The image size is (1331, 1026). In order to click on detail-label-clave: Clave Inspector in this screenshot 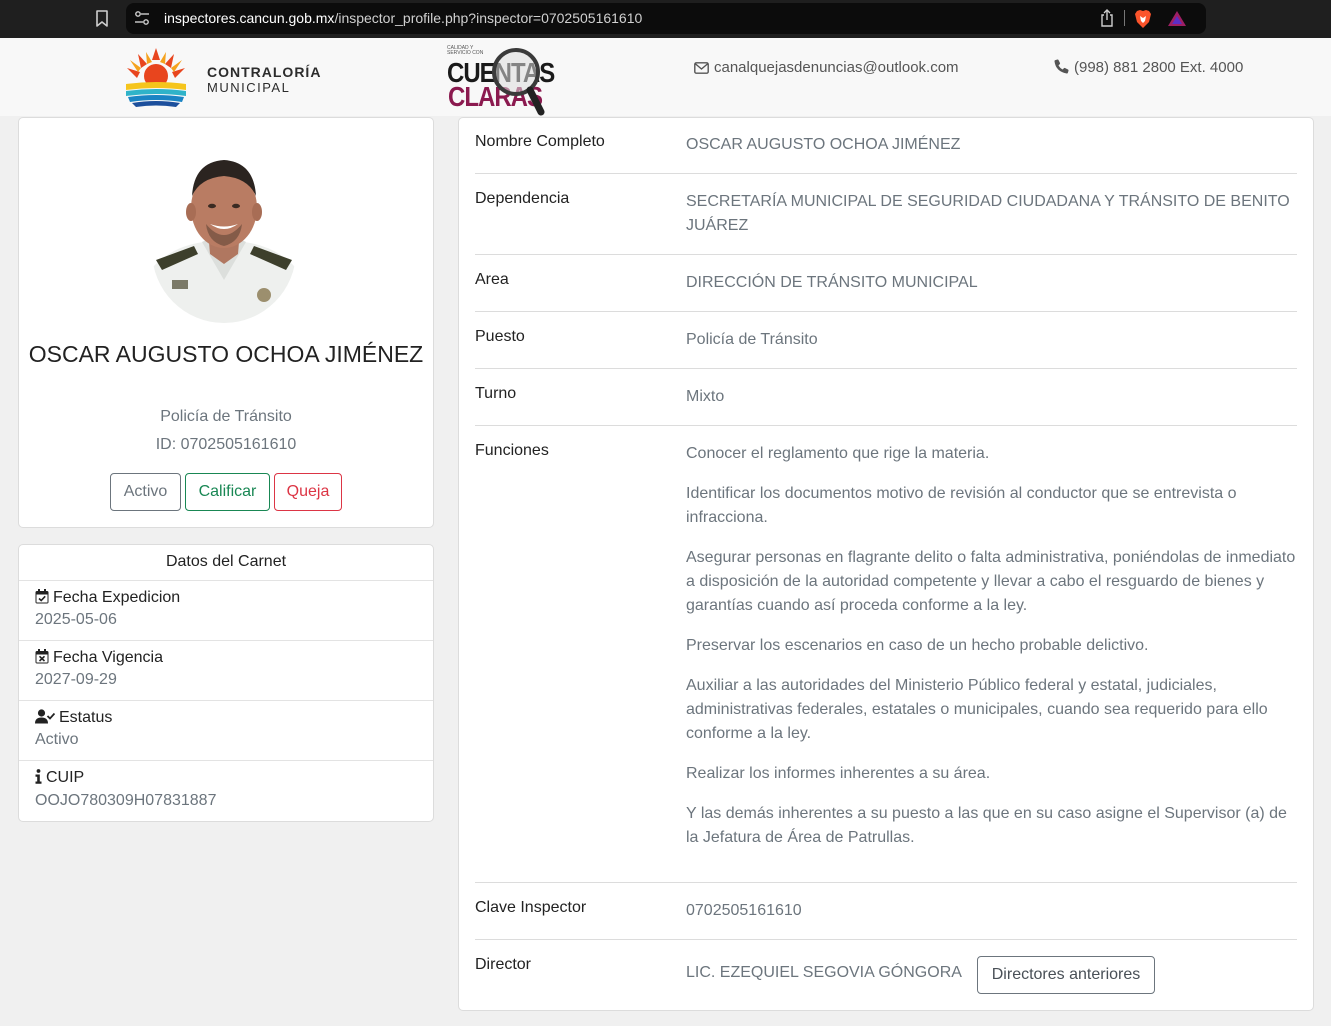, I will do `click(531, 907)`.